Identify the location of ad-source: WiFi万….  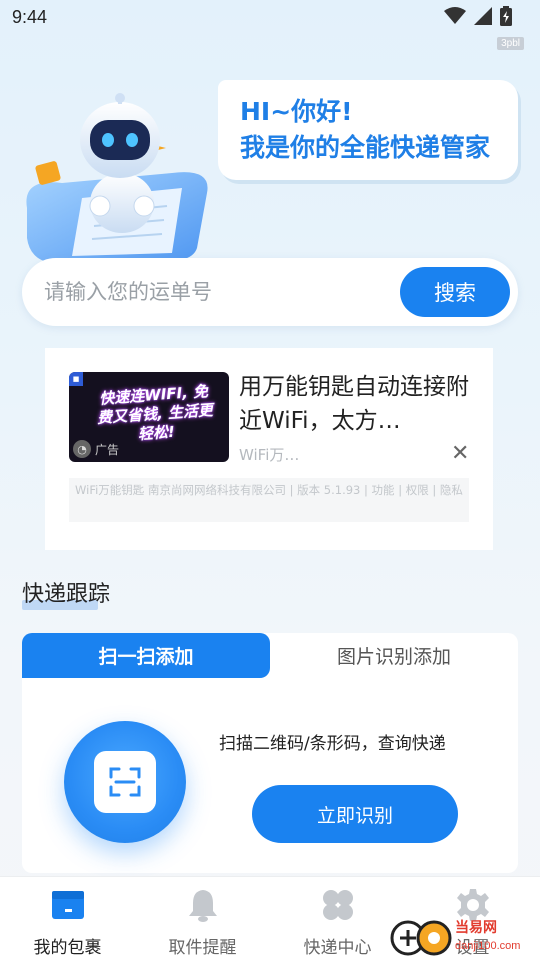
(269, 455).